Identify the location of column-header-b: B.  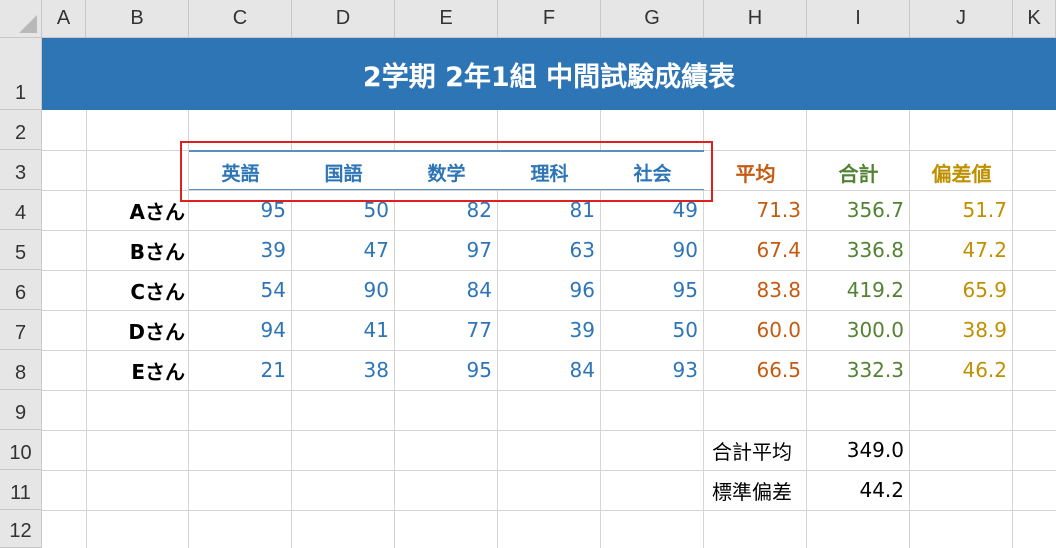
(137, 19).